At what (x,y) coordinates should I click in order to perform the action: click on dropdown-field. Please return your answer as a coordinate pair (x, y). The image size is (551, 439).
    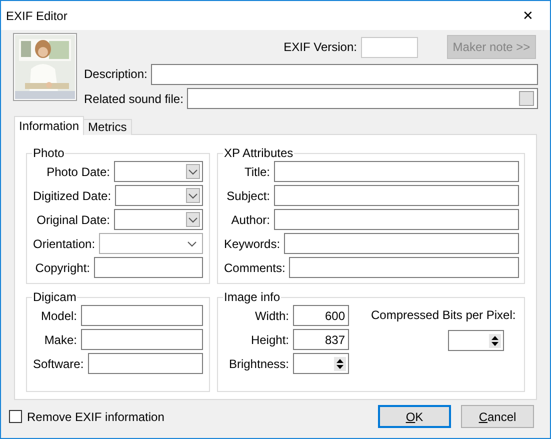
    Looking at the image, I should click on (151, 243).